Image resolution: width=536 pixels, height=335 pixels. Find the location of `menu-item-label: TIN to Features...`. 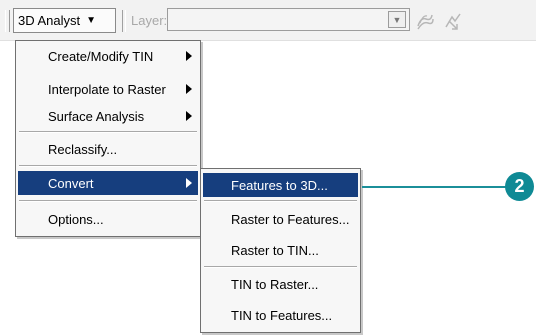

menu-item-label: TIN to Features... is located at coordinates (282, 315).